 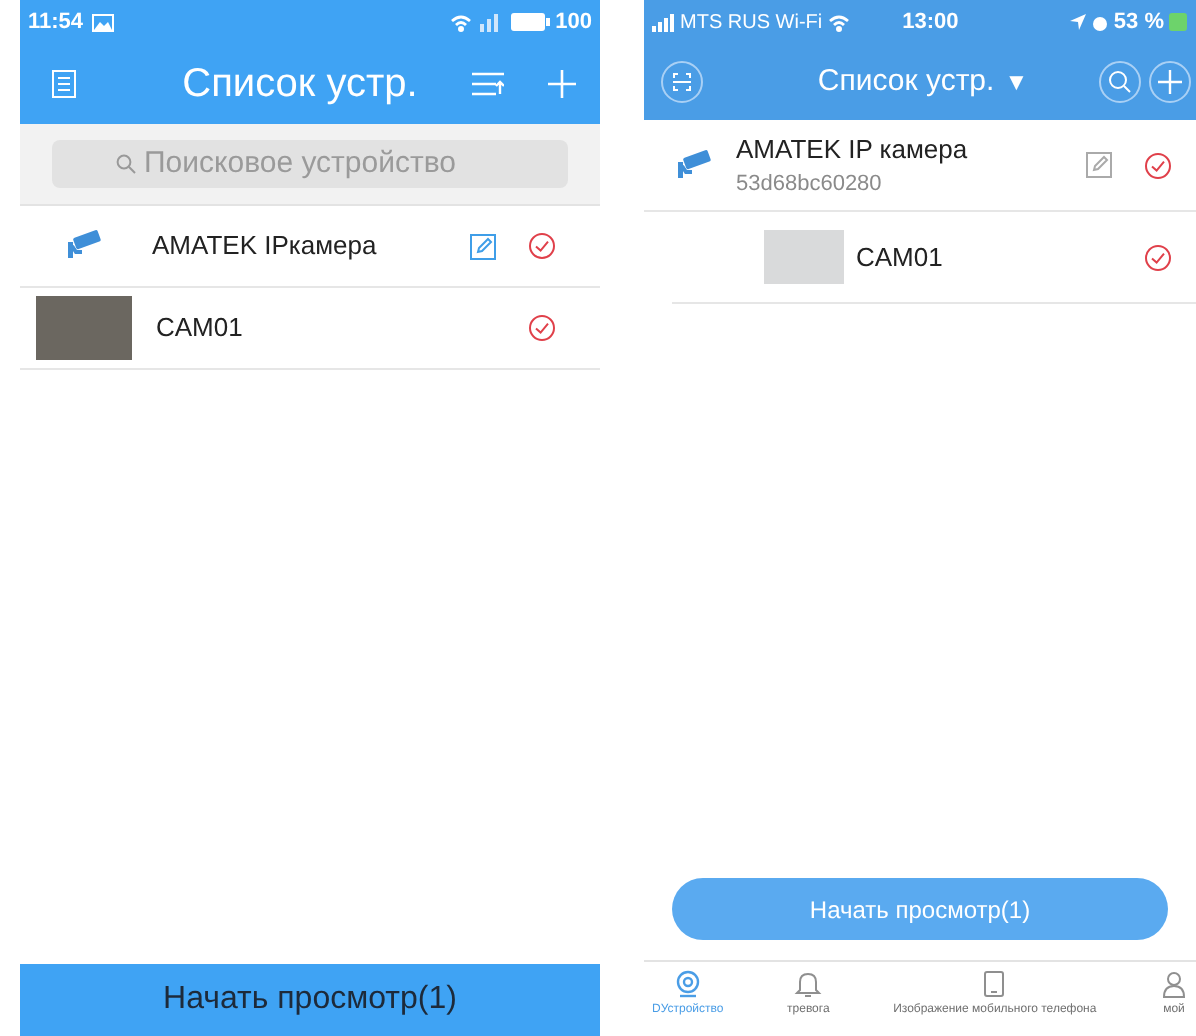 What do you see at coordinates (310, 164) in the screenshot?
I see `search-field: Поисковое устройство` at bounding box center [310, 164].